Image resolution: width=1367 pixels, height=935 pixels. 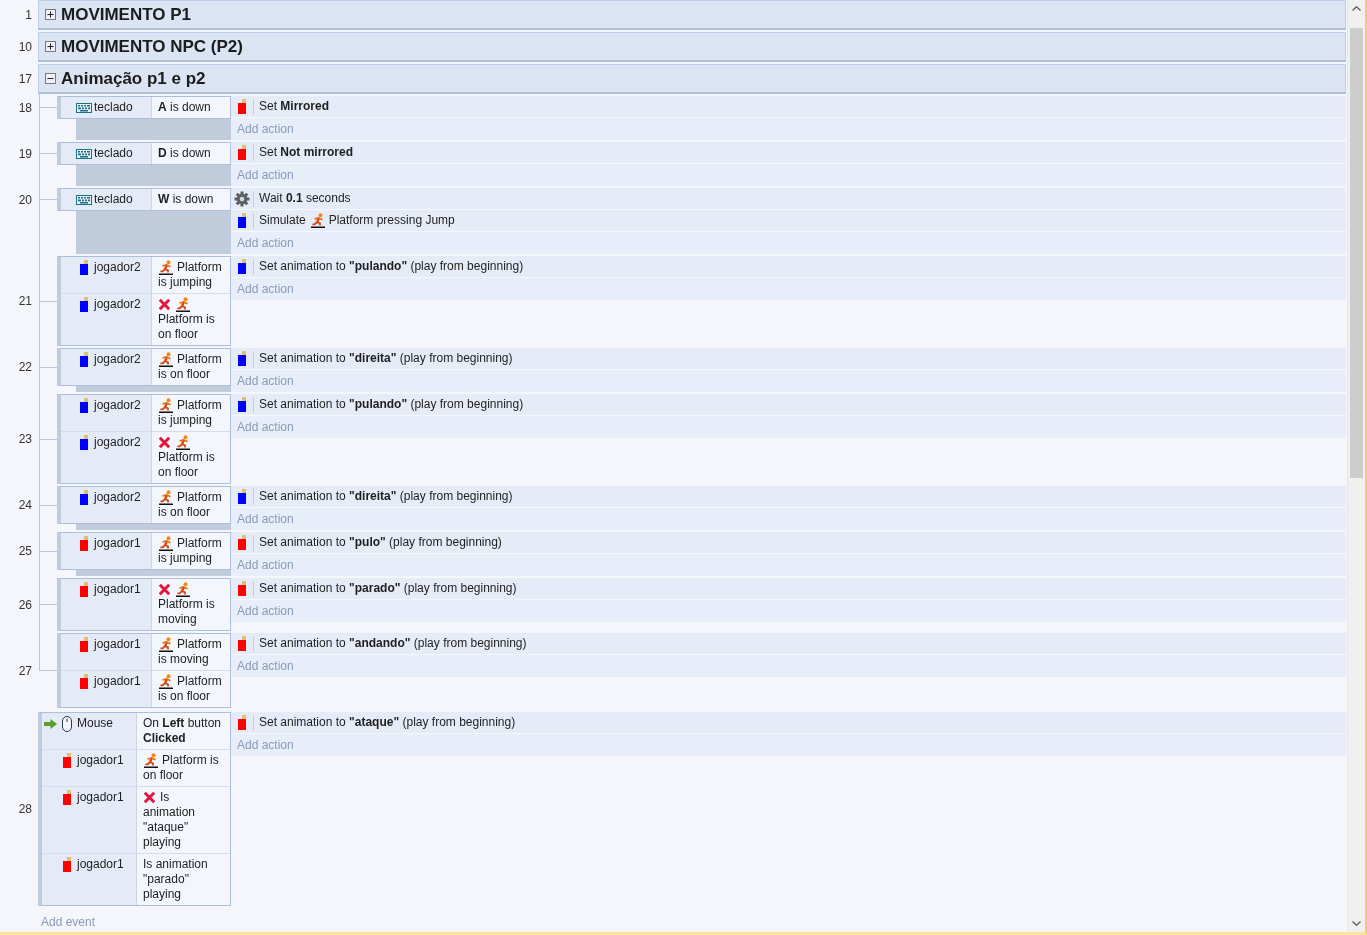 What do you see at coordinates (191, 199) in the screenshot?
I see `condition-text: W is down` at bounding box center [191, 199].